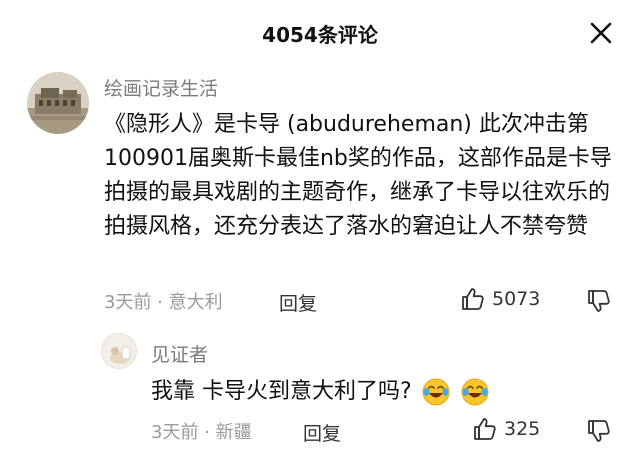  I want to click on close-button, so click(601, 33).